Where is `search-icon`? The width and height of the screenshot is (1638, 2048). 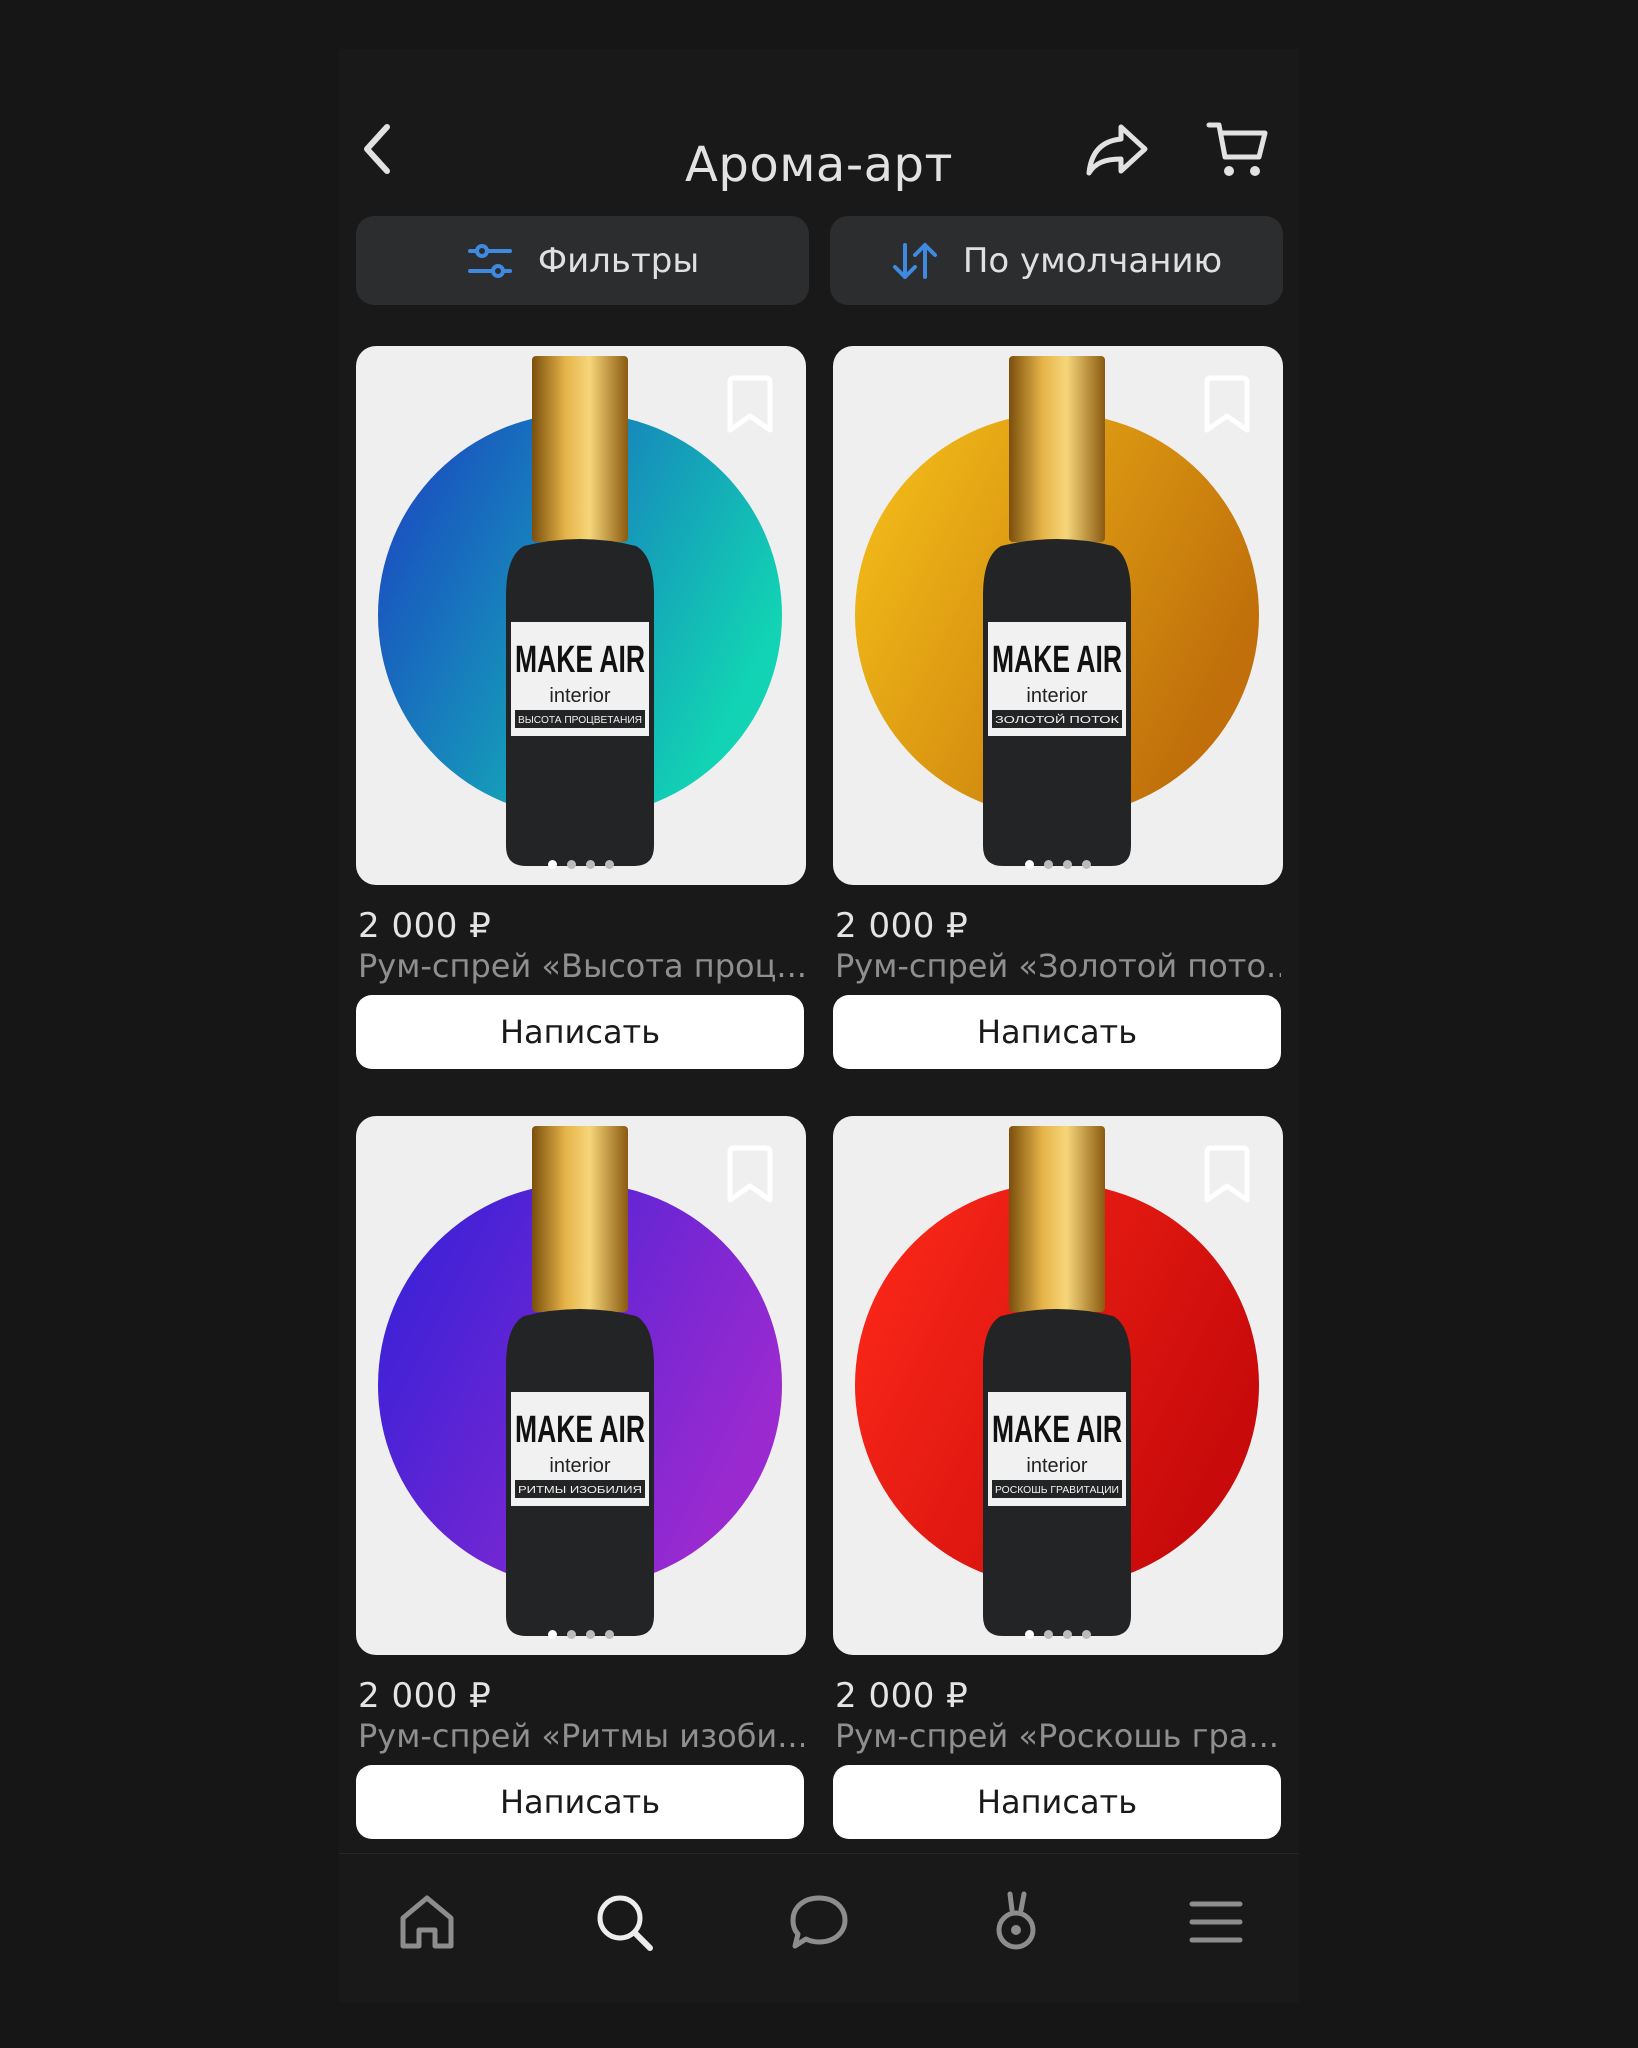 search-icon is located at coordinates (624, 1924).